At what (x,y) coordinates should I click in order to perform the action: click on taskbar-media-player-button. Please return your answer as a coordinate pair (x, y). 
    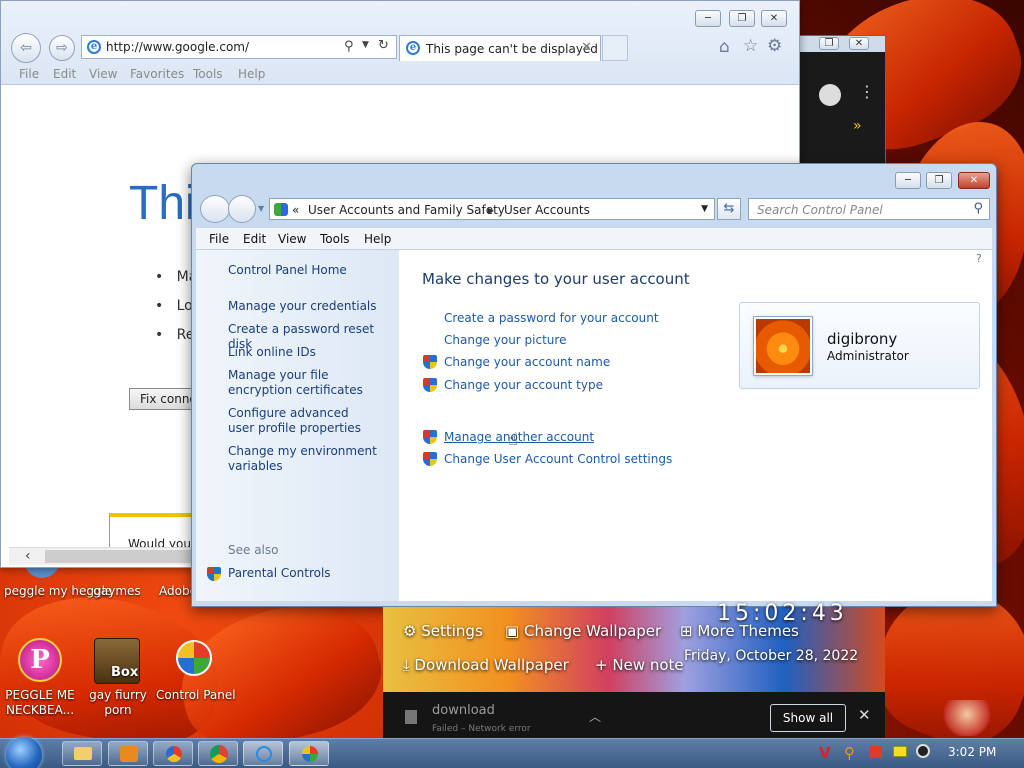
    Looking at the image, I should click on (128, 753).